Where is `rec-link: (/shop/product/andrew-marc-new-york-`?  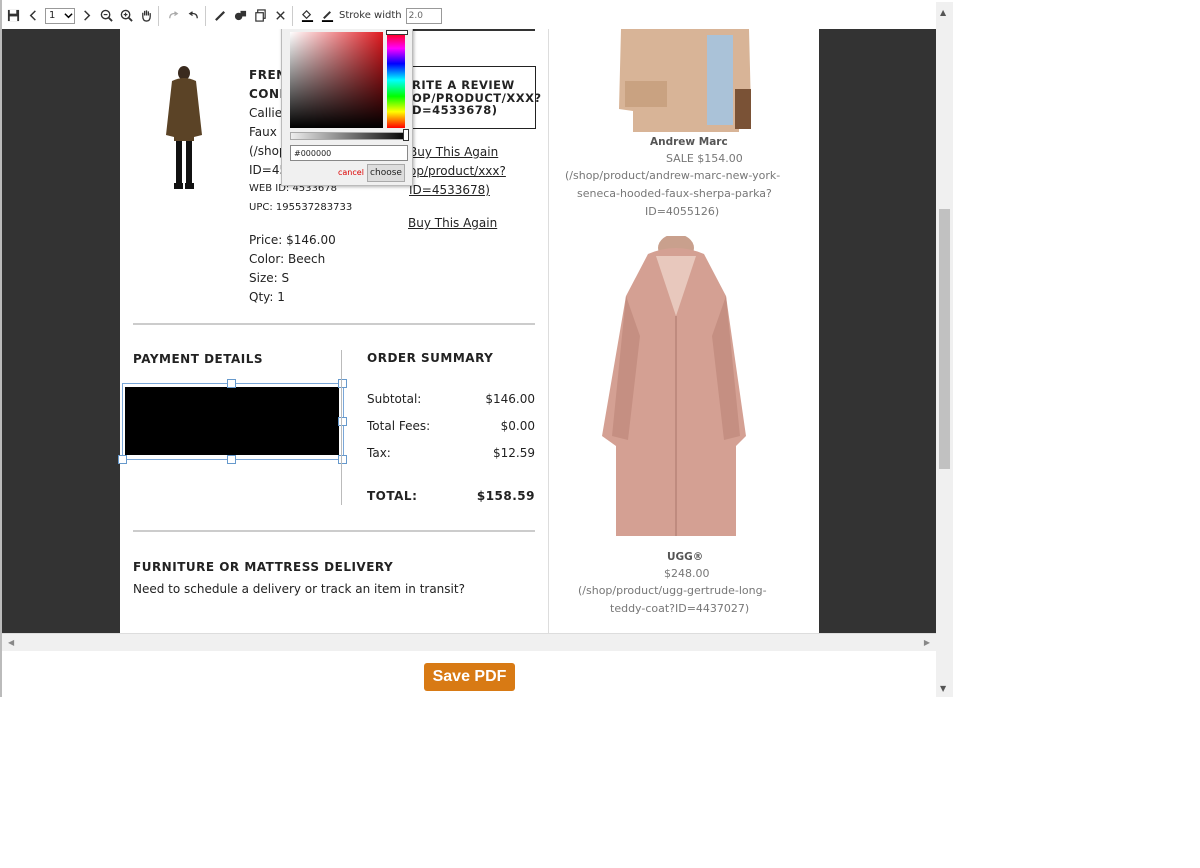 rec-link: (/shop/product/andrew-marc-new-york- is located at coordinates (672, 175).